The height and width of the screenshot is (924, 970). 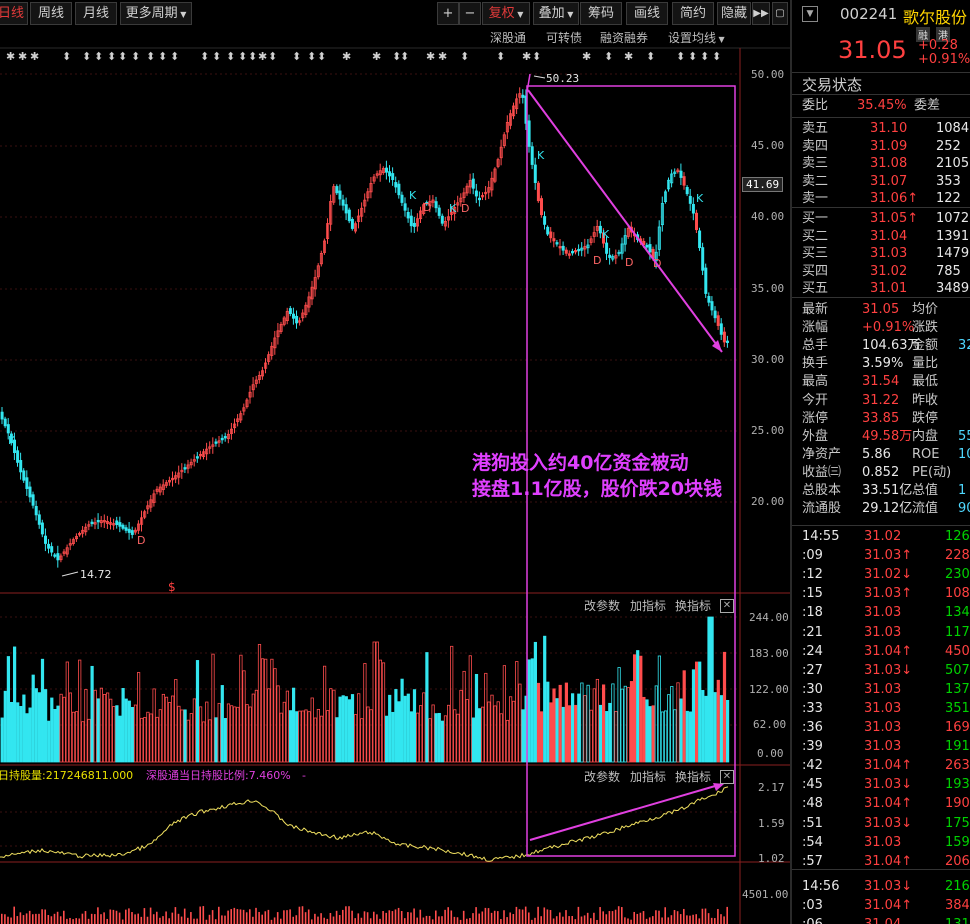 What do you see at coordinates (602, 605) in the screenshot?
I see `vol-edit-params-button: 改参数` at bounding box center [602, 605].